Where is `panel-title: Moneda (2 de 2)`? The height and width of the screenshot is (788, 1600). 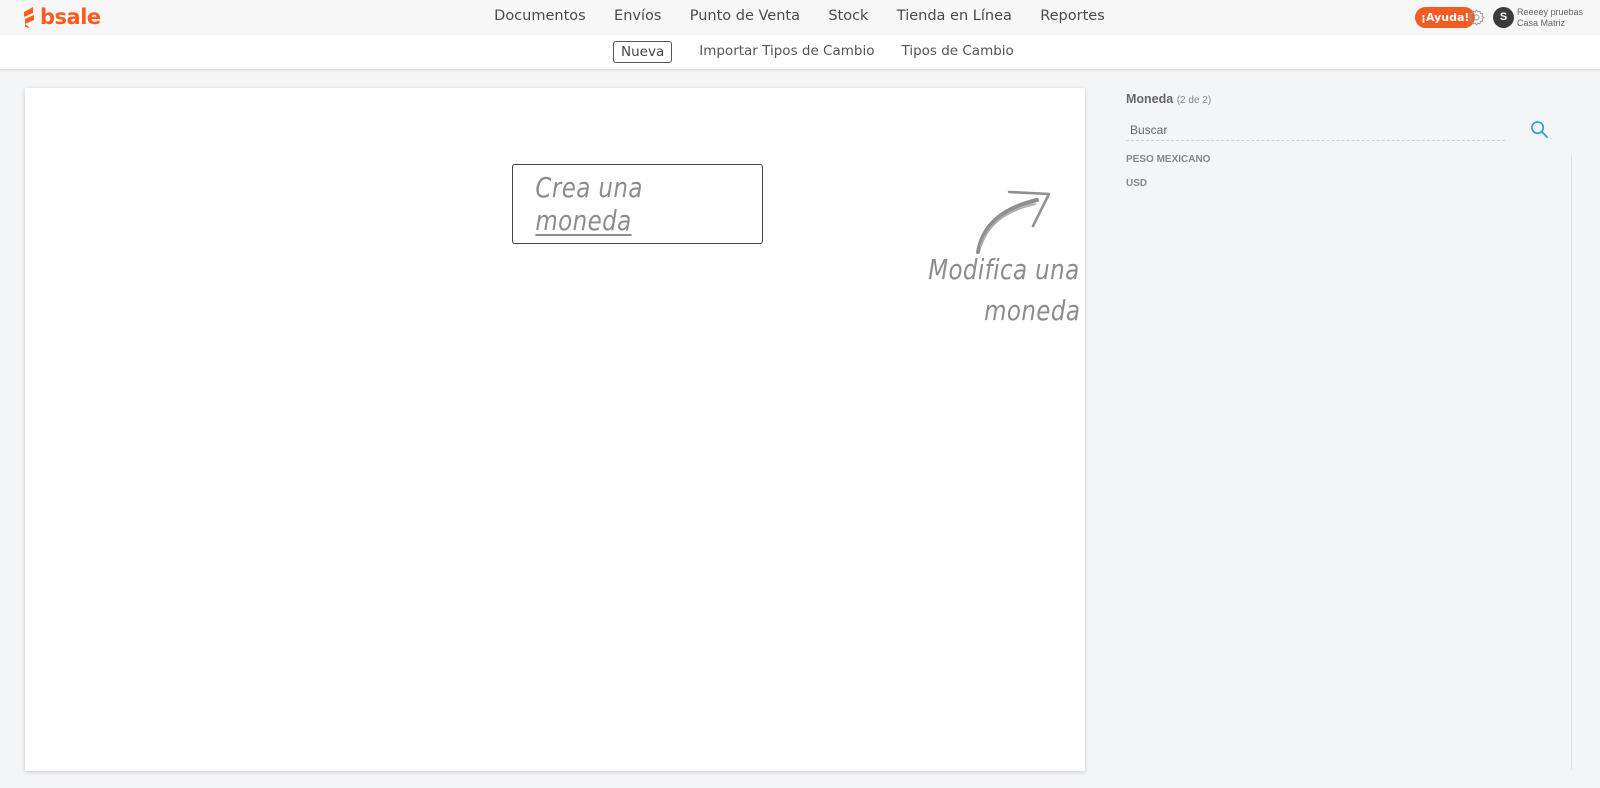 panel-title: Moneda (2 de 2) is located at coordinates (1351, 99).